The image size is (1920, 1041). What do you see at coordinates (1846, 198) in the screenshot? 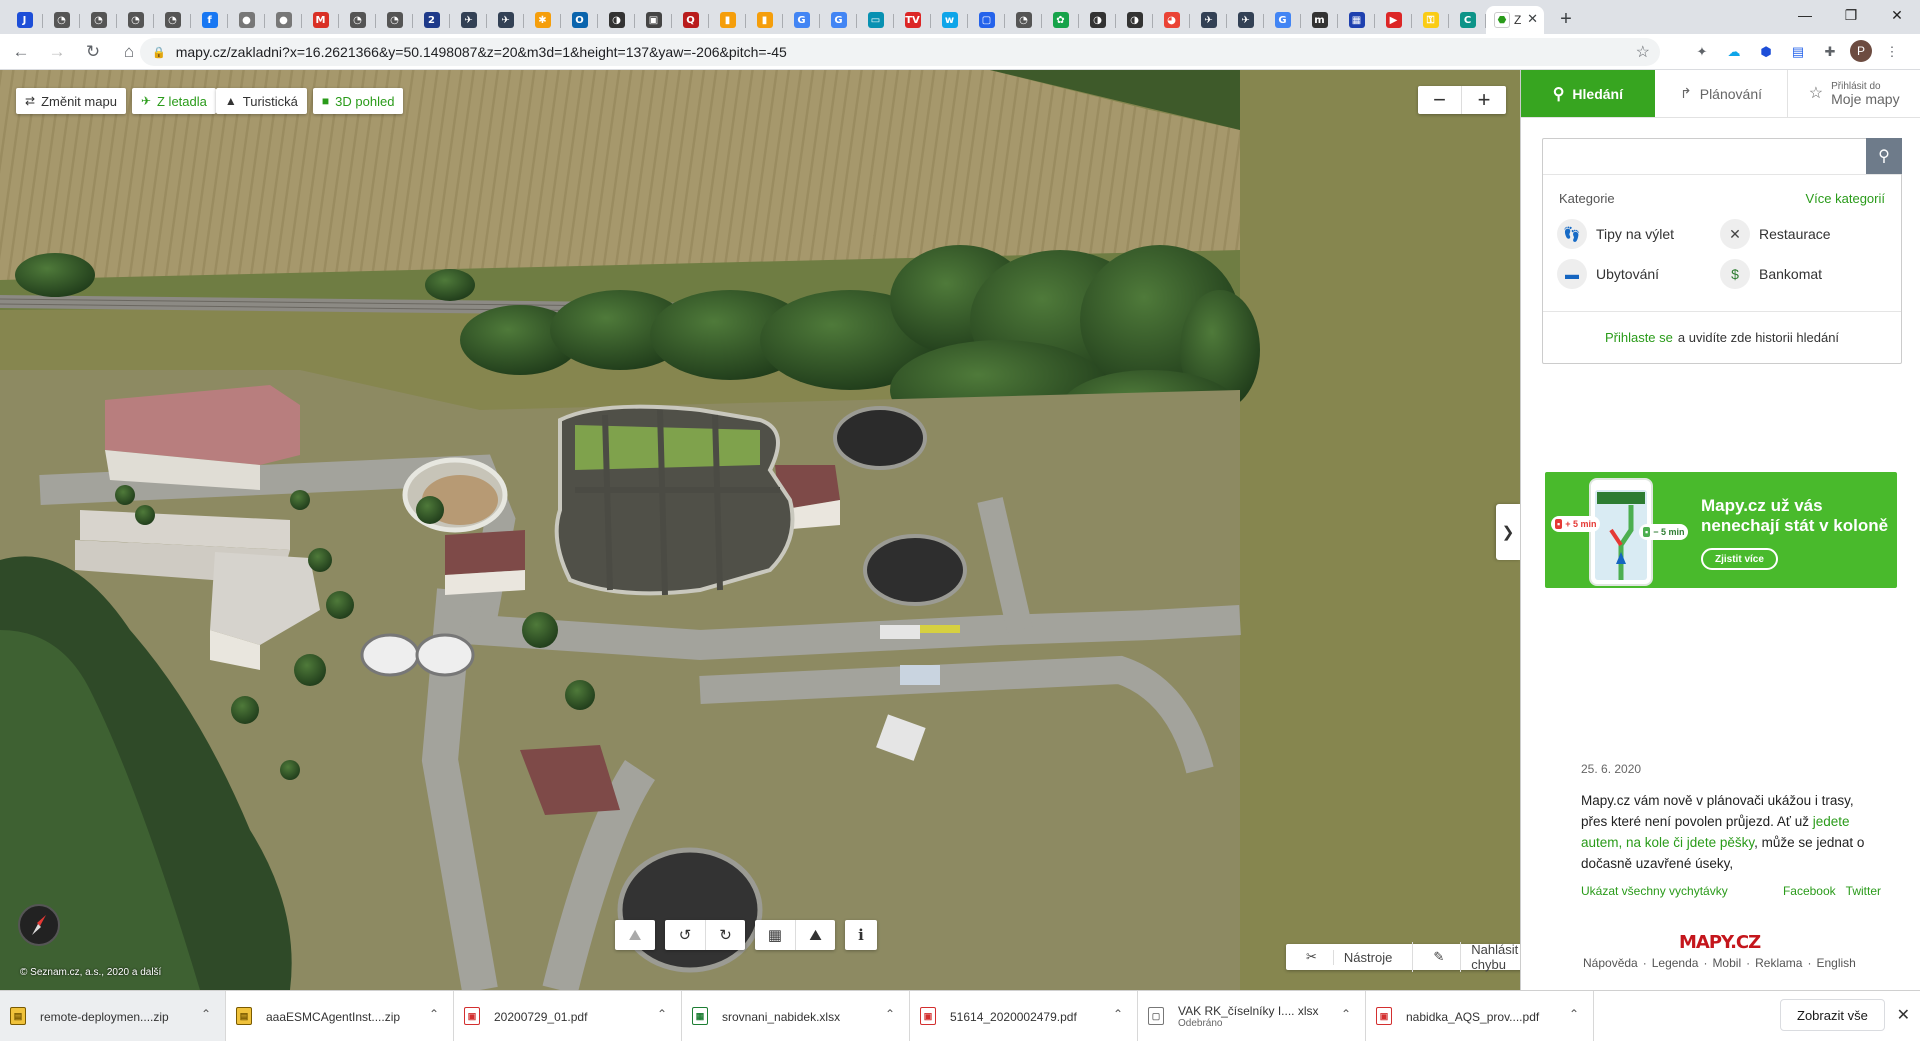
I see `more-categories-link: Více kategorií` at bounding box center [1846, 198].